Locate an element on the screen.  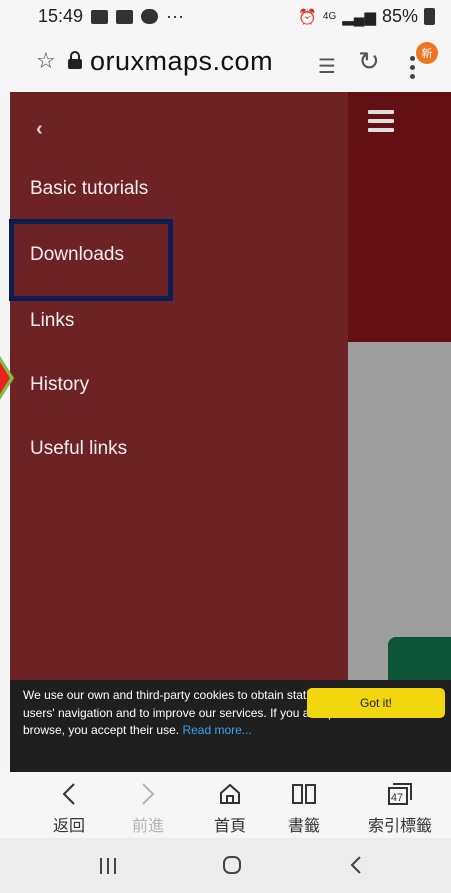
back-button: 返回 is located at coordinates (69, 808).